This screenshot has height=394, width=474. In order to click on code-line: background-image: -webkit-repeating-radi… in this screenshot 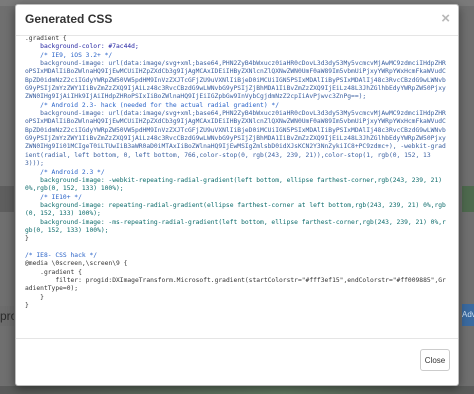, I will do `click(235, 184)`.